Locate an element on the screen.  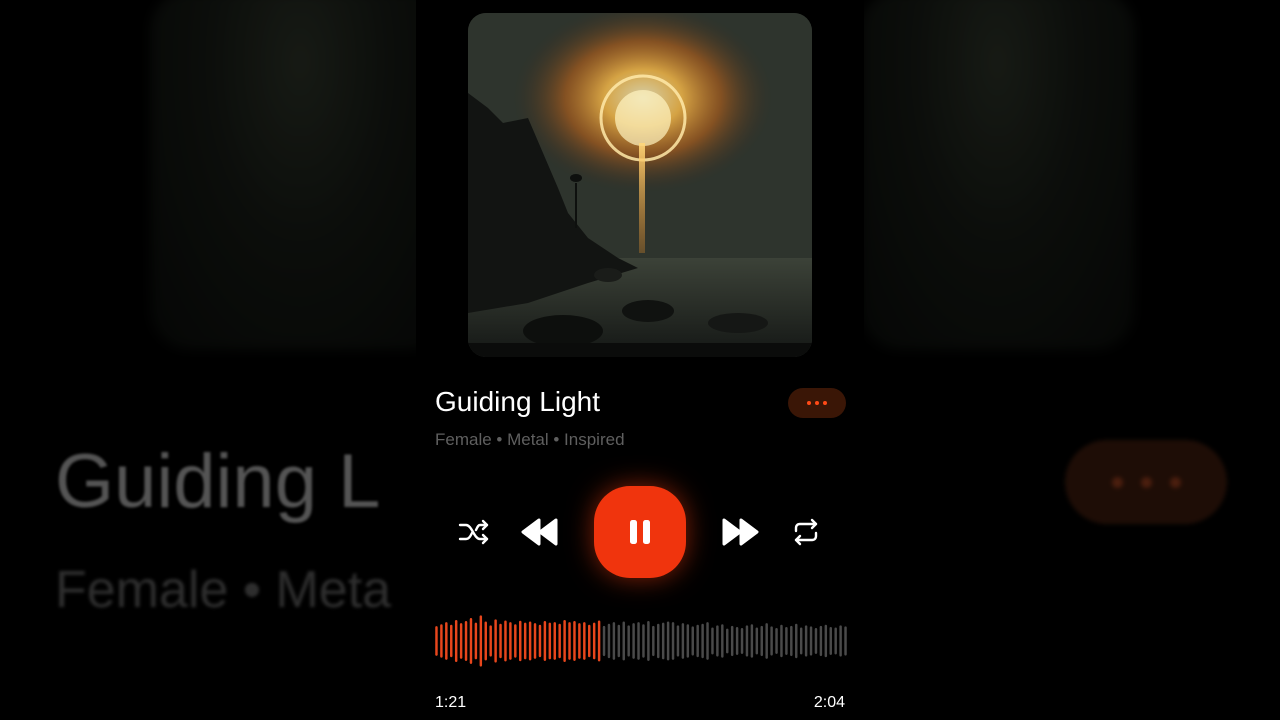
pause-button is located at coordinates (640, 532).